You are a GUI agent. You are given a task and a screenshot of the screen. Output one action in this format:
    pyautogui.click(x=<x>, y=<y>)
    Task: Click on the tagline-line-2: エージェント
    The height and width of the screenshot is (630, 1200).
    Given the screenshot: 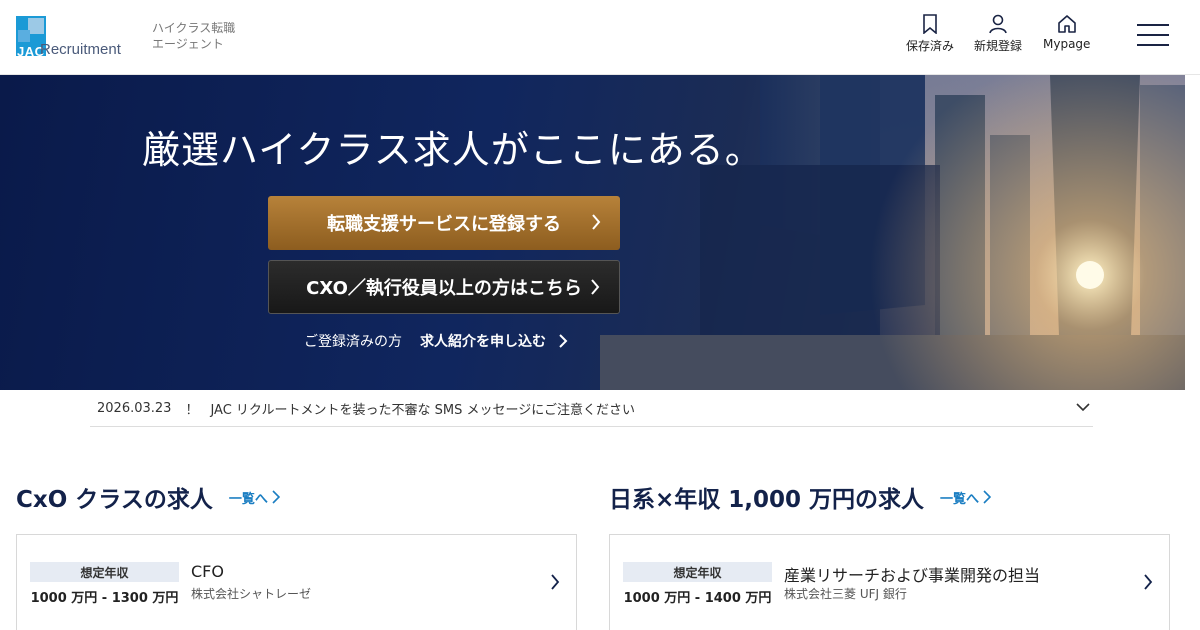 What is the action you would take?
    pyautogui.click(x=188, y=44)
    